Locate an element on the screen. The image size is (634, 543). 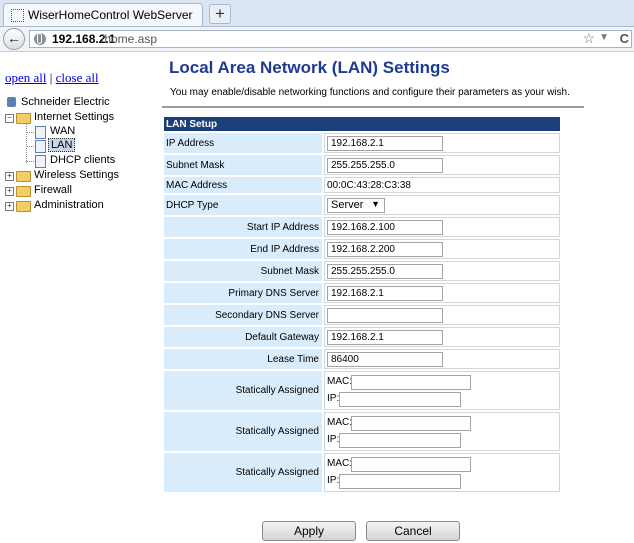
table-row: Default Gateway is located at coordinates (362, 337).